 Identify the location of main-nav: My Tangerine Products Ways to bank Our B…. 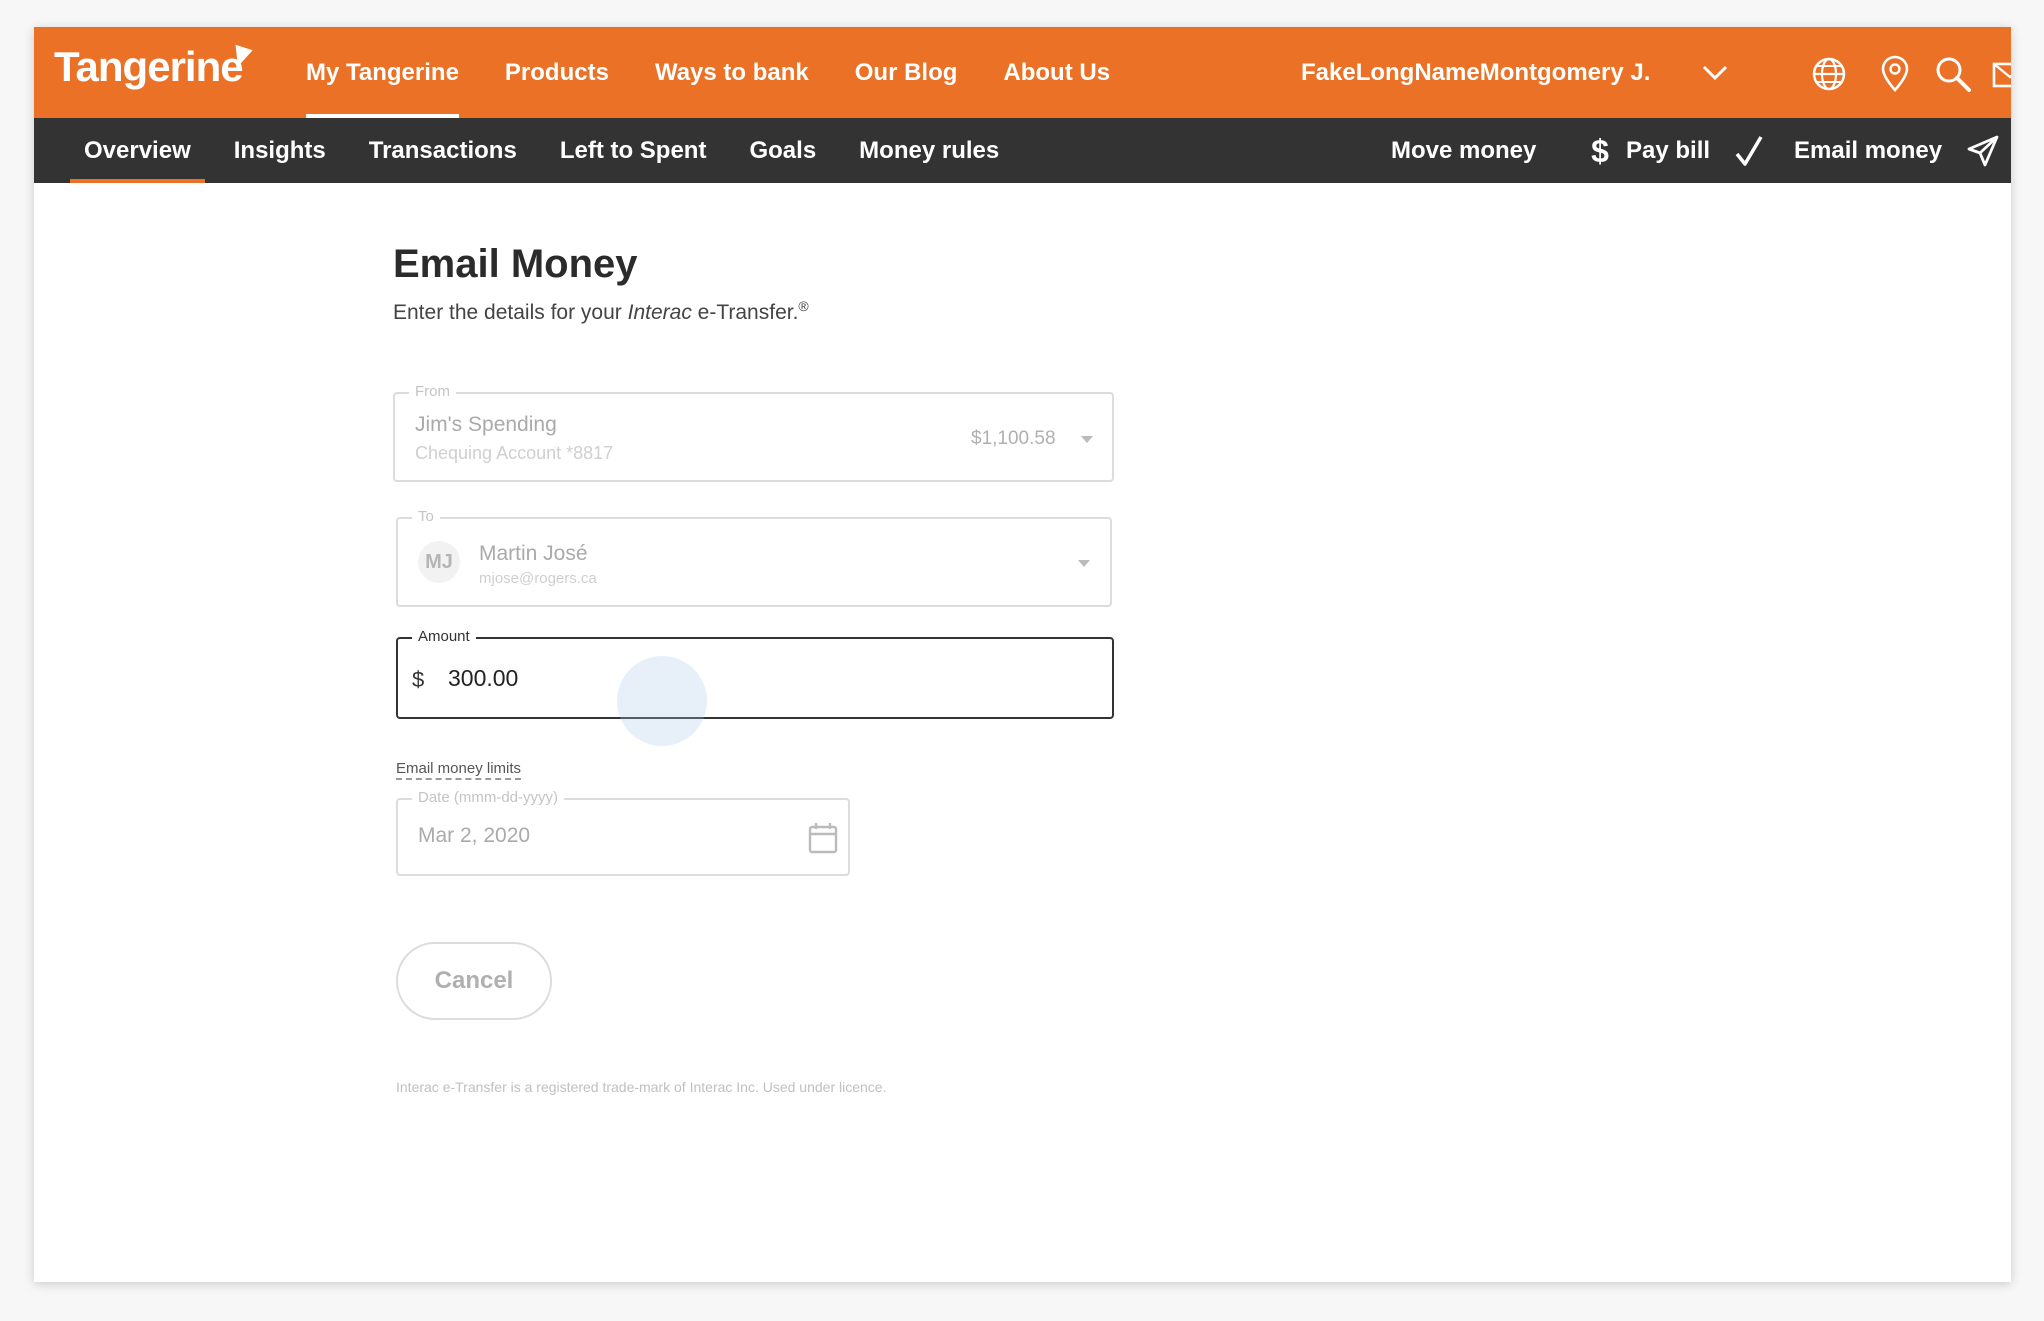
(731, 72).